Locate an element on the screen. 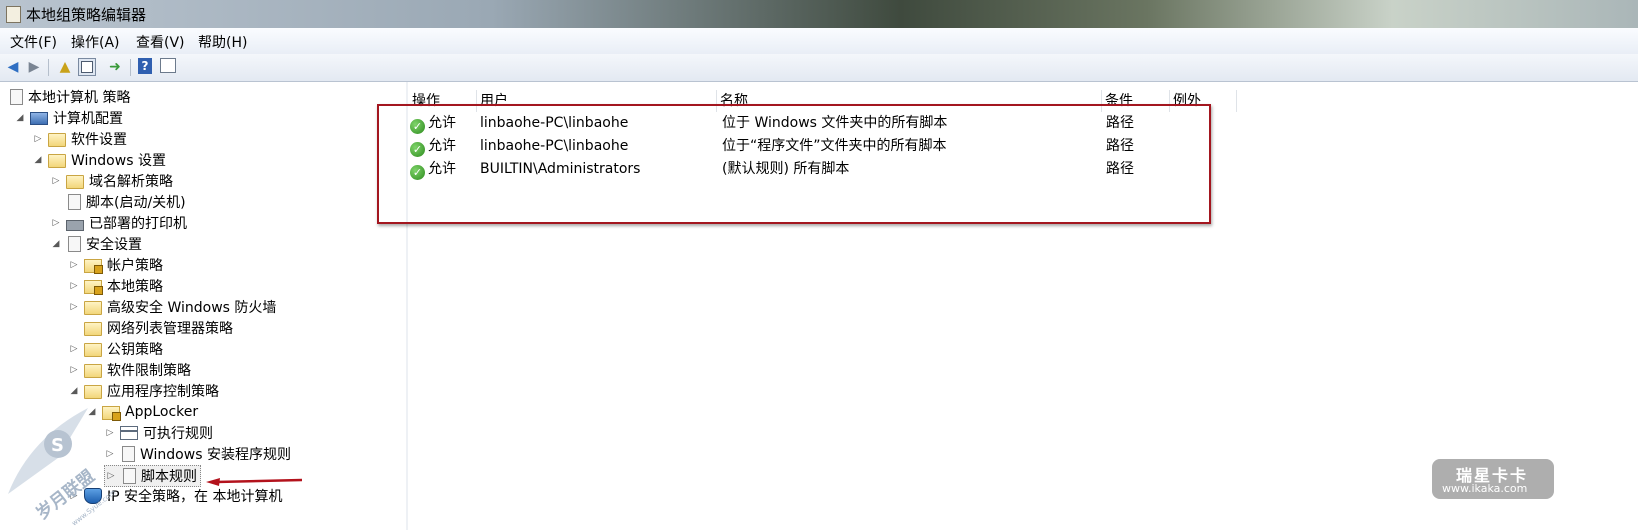  column-header-user: 用户 is located at coordinates (596, 101).